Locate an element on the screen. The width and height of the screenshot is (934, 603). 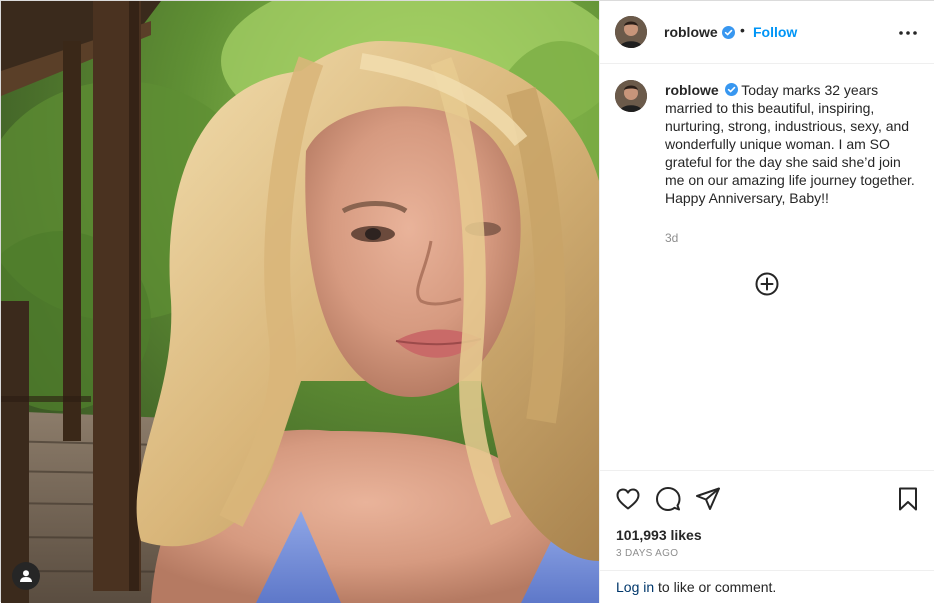
heart-icon is located at coordinates (628, 499).